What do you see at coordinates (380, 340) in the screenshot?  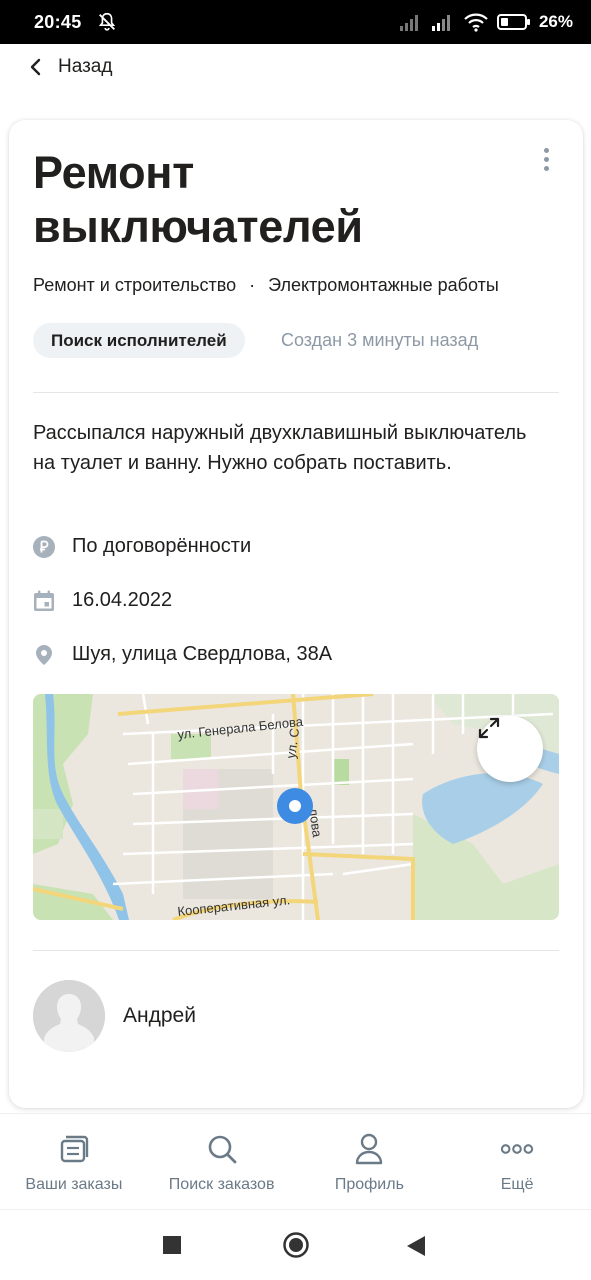 I see `created-time: Создан 3 минуты назад` at bounding box center [380, 340].